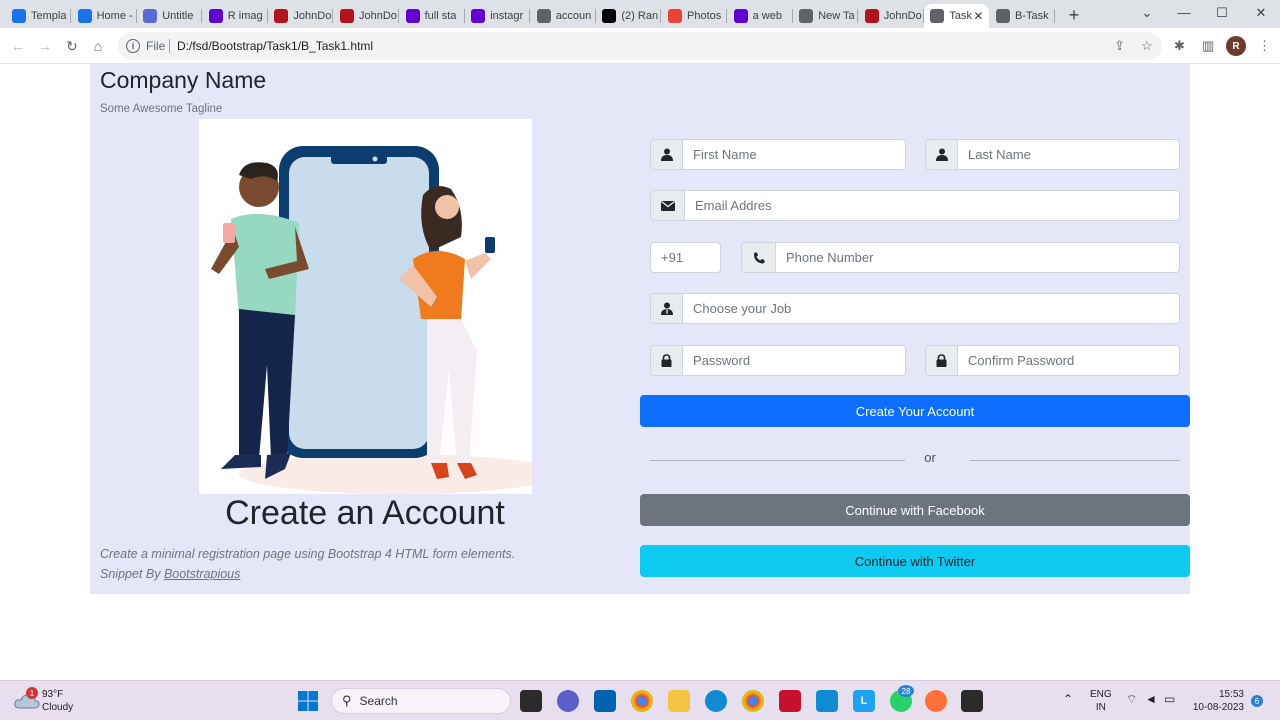 This screenshot has width=1280, height=720. I want to click on confirm-password-group, so click(1052, 360).